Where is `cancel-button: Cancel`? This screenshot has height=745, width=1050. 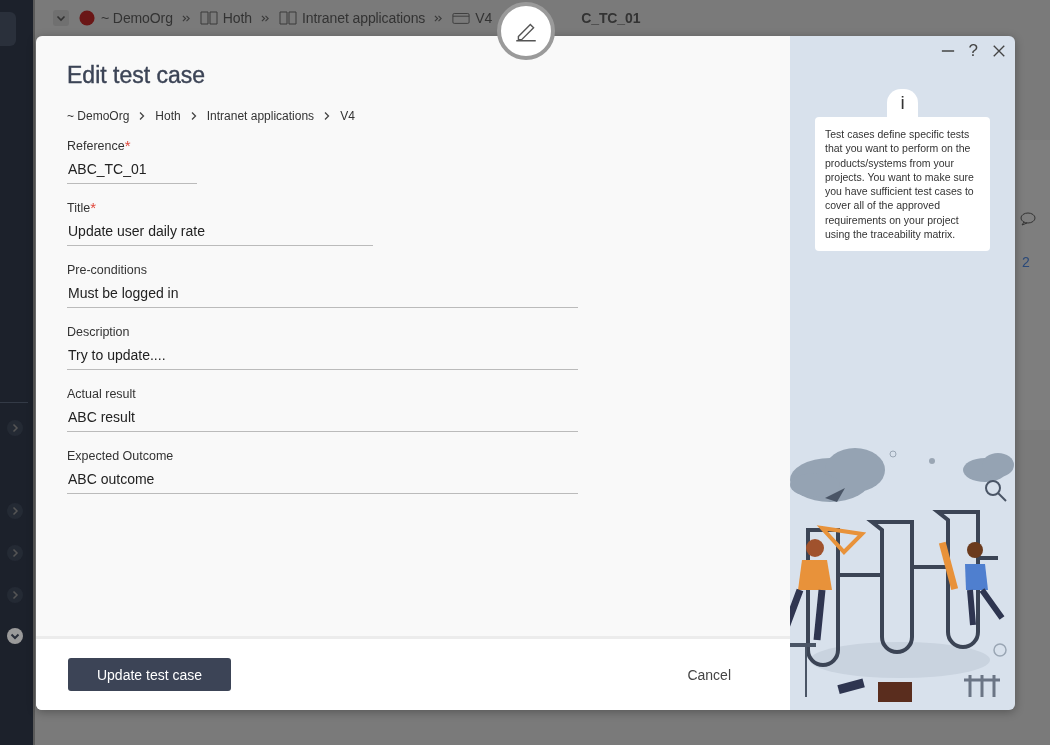 cancel-button: Cancel is located at coordinates (709, 674).